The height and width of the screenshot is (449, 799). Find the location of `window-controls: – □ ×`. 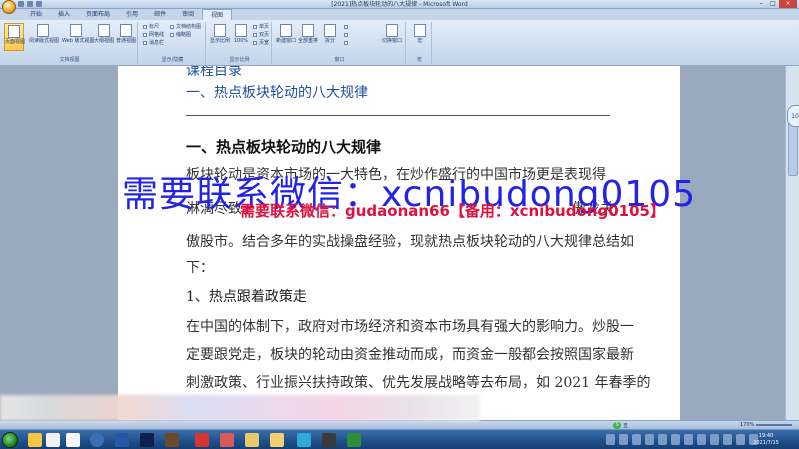

window-controls: – □ × is located at coordinates (776, 4).